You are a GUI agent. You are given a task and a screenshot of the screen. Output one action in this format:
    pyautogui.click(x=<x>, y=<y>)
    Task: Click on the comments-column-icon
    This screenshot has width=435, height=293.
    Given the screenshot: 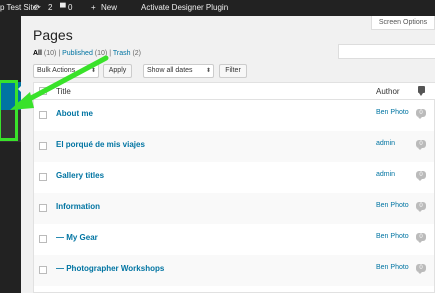 What is the action you would take?
    pyautogui.click(x=421, y=91)
    